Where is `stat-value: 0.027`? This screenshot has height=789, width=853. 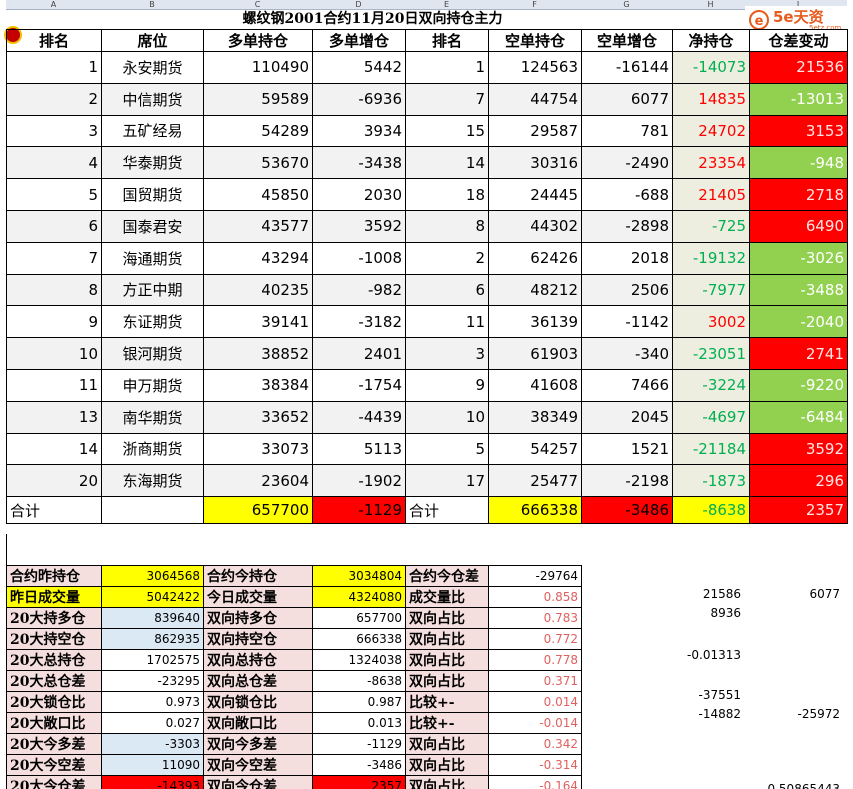 stat-value: 0.027 is located at coordinates (152, 723).